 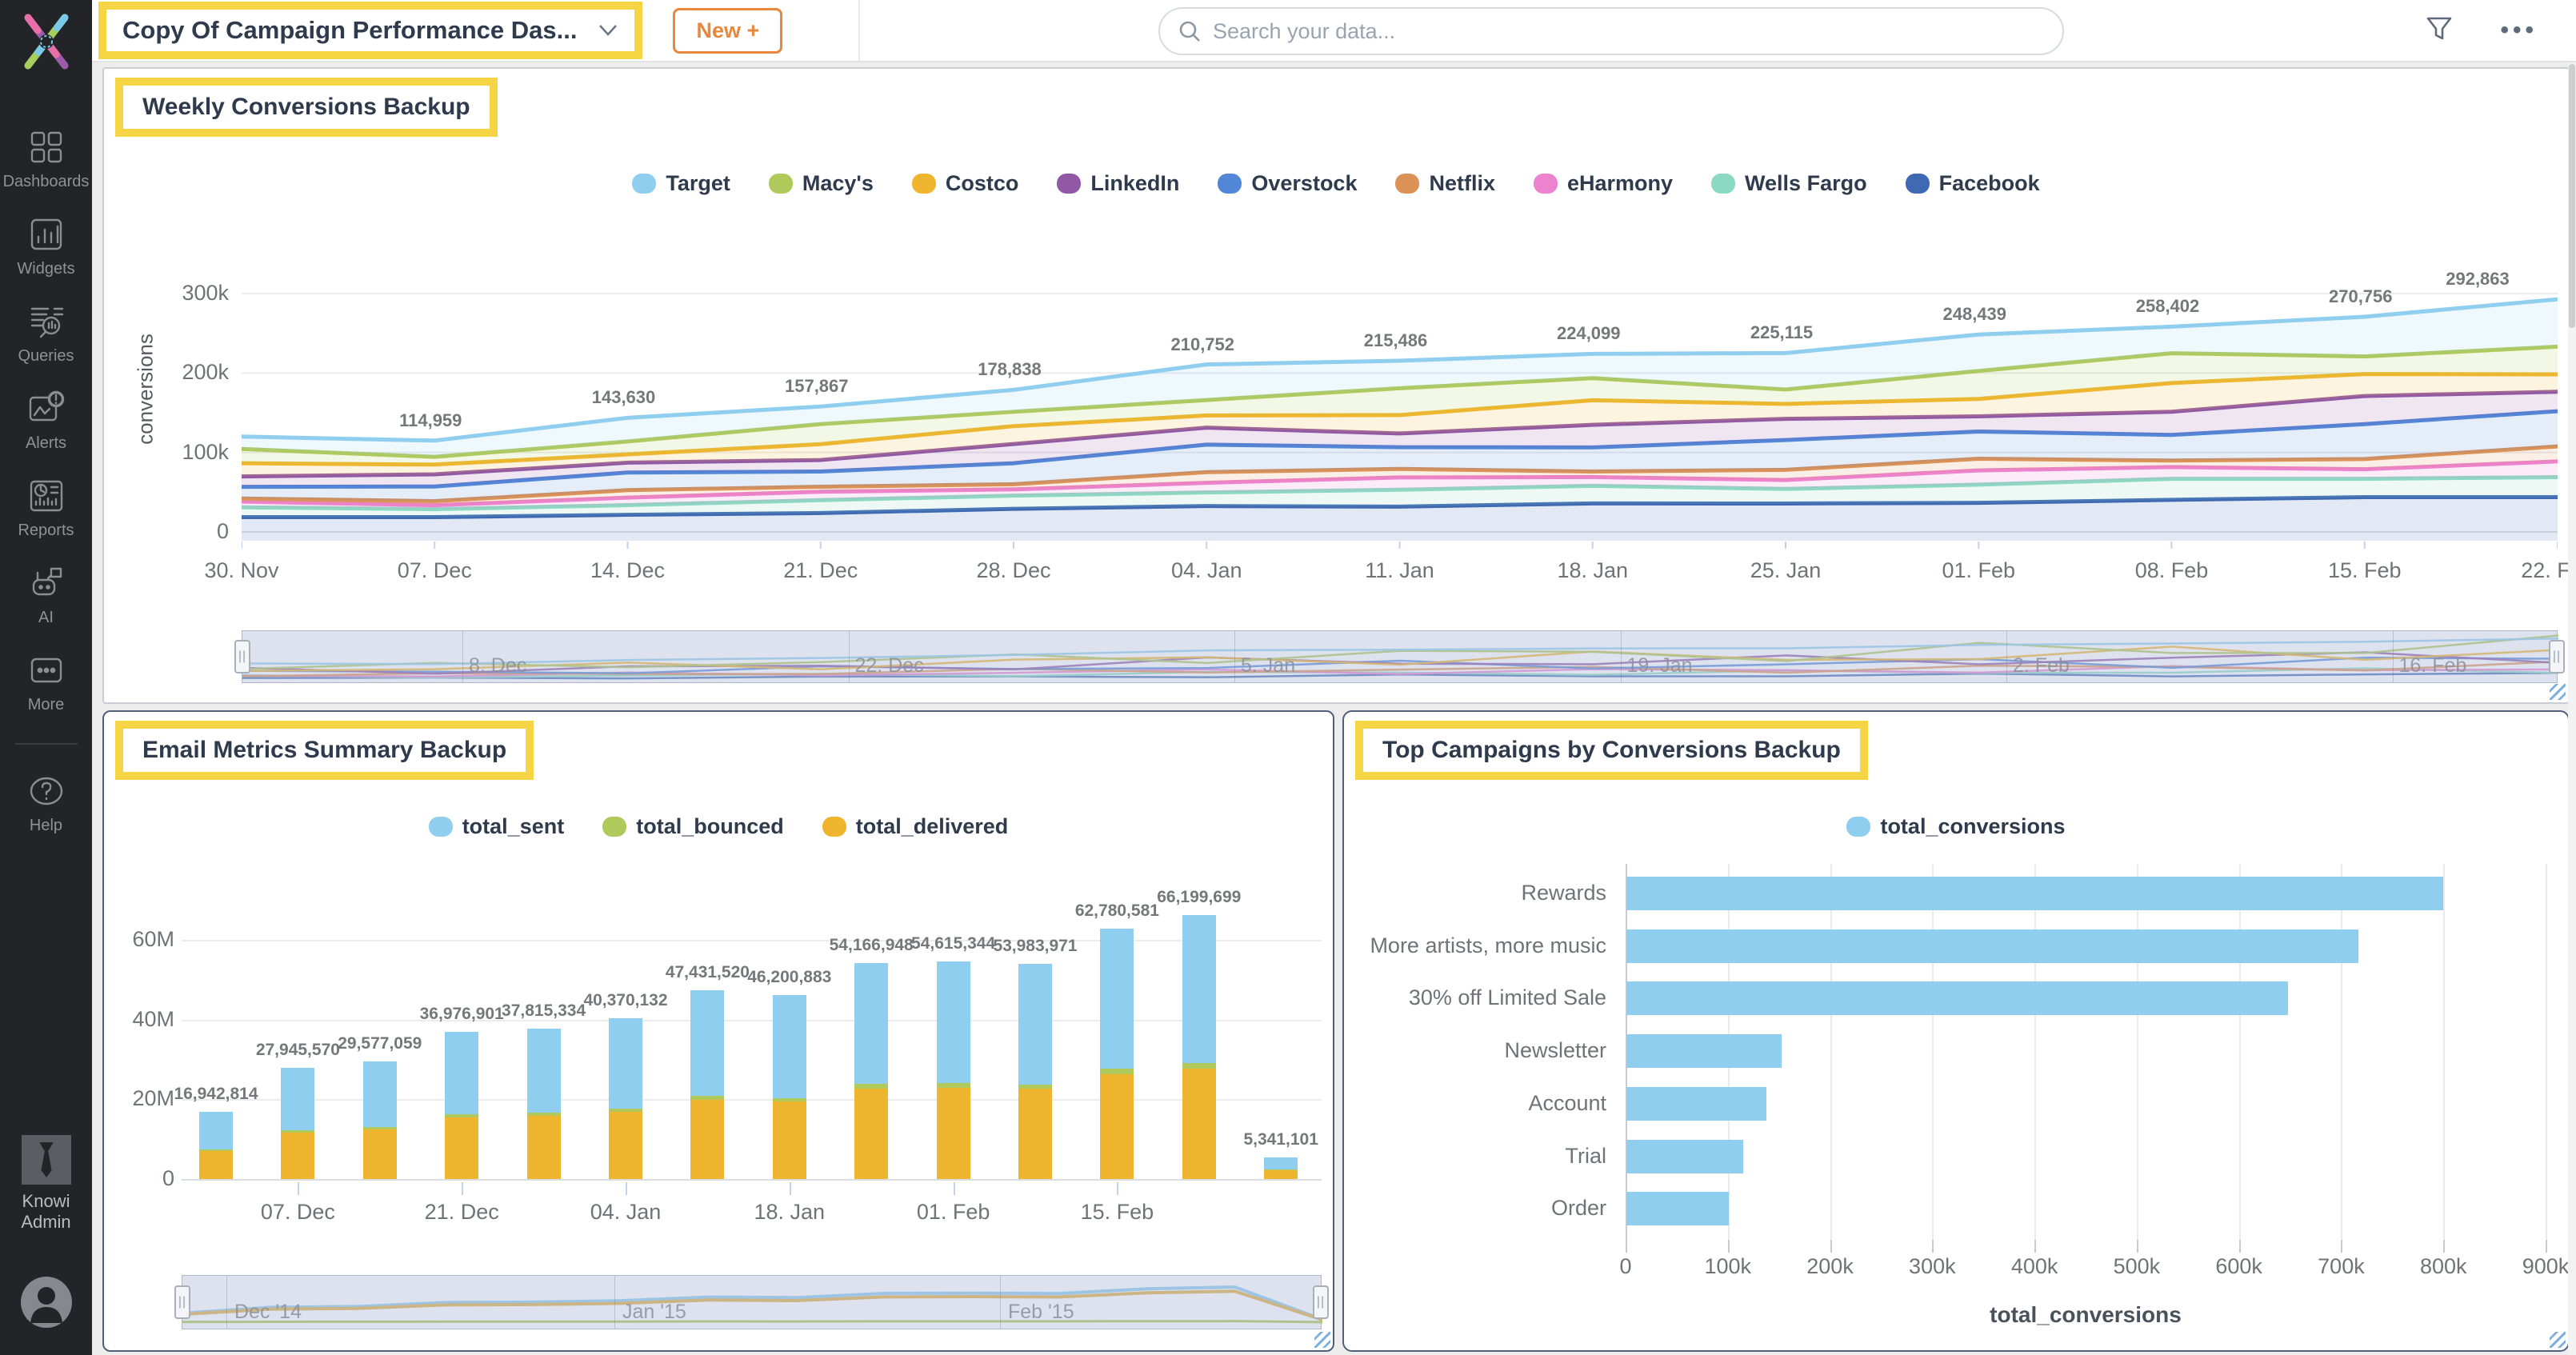 I want to click on legend-item-Macy's: Macy's, so click(x=821, y=183).